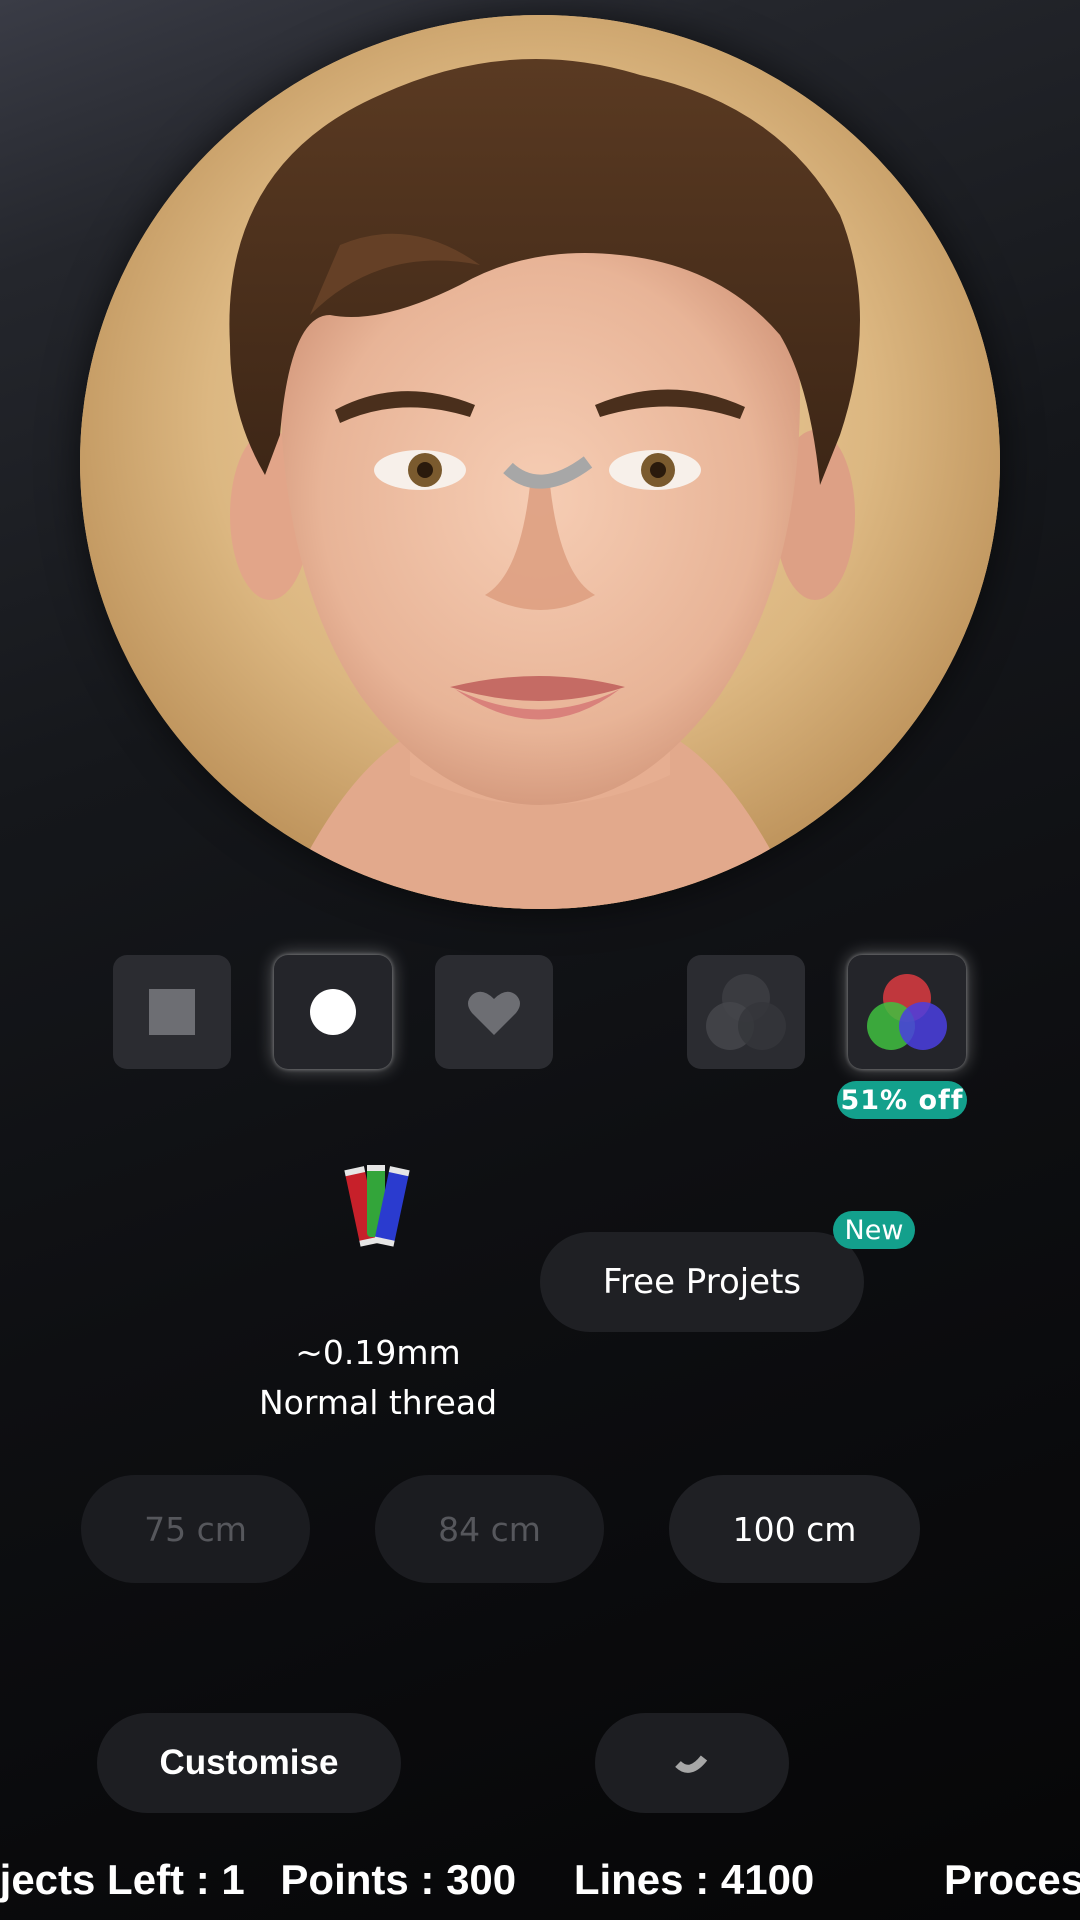 This screenshot has width=1080, height=1920. I want to click on customise-label: Customise, so click(249, 1762).